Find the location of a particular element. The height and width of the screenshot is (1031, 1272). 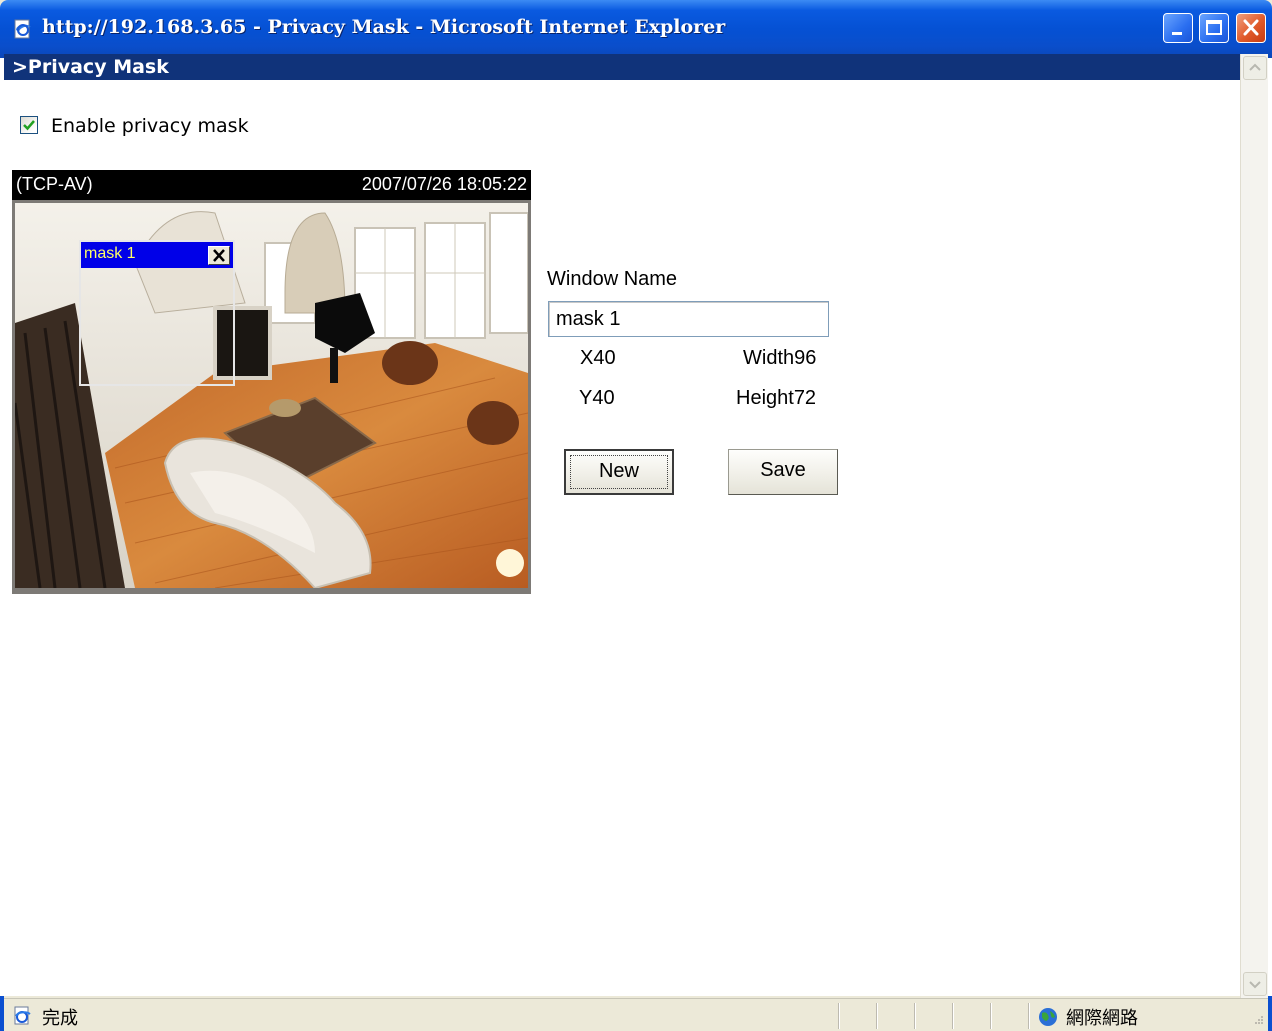

vertical-scrollbar is located at coordinates (1254, 526).